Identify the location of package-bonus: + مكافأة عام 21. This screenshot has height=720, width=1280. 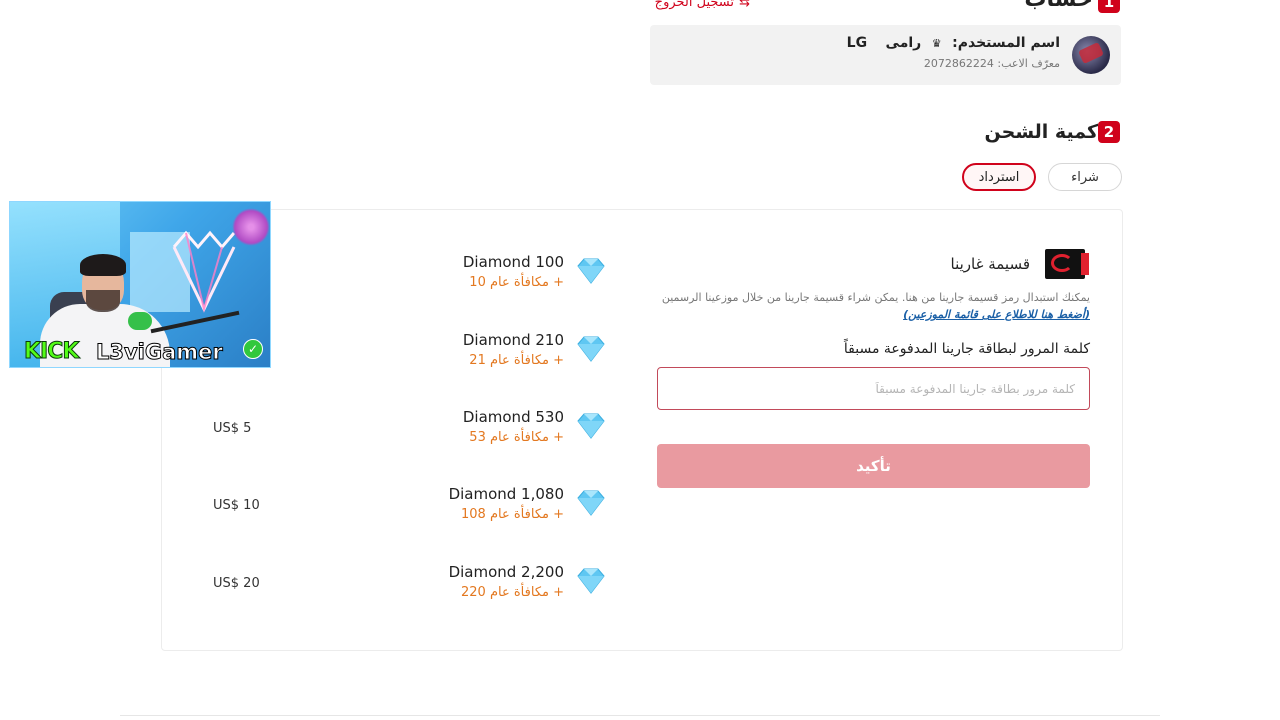
(516, 360).